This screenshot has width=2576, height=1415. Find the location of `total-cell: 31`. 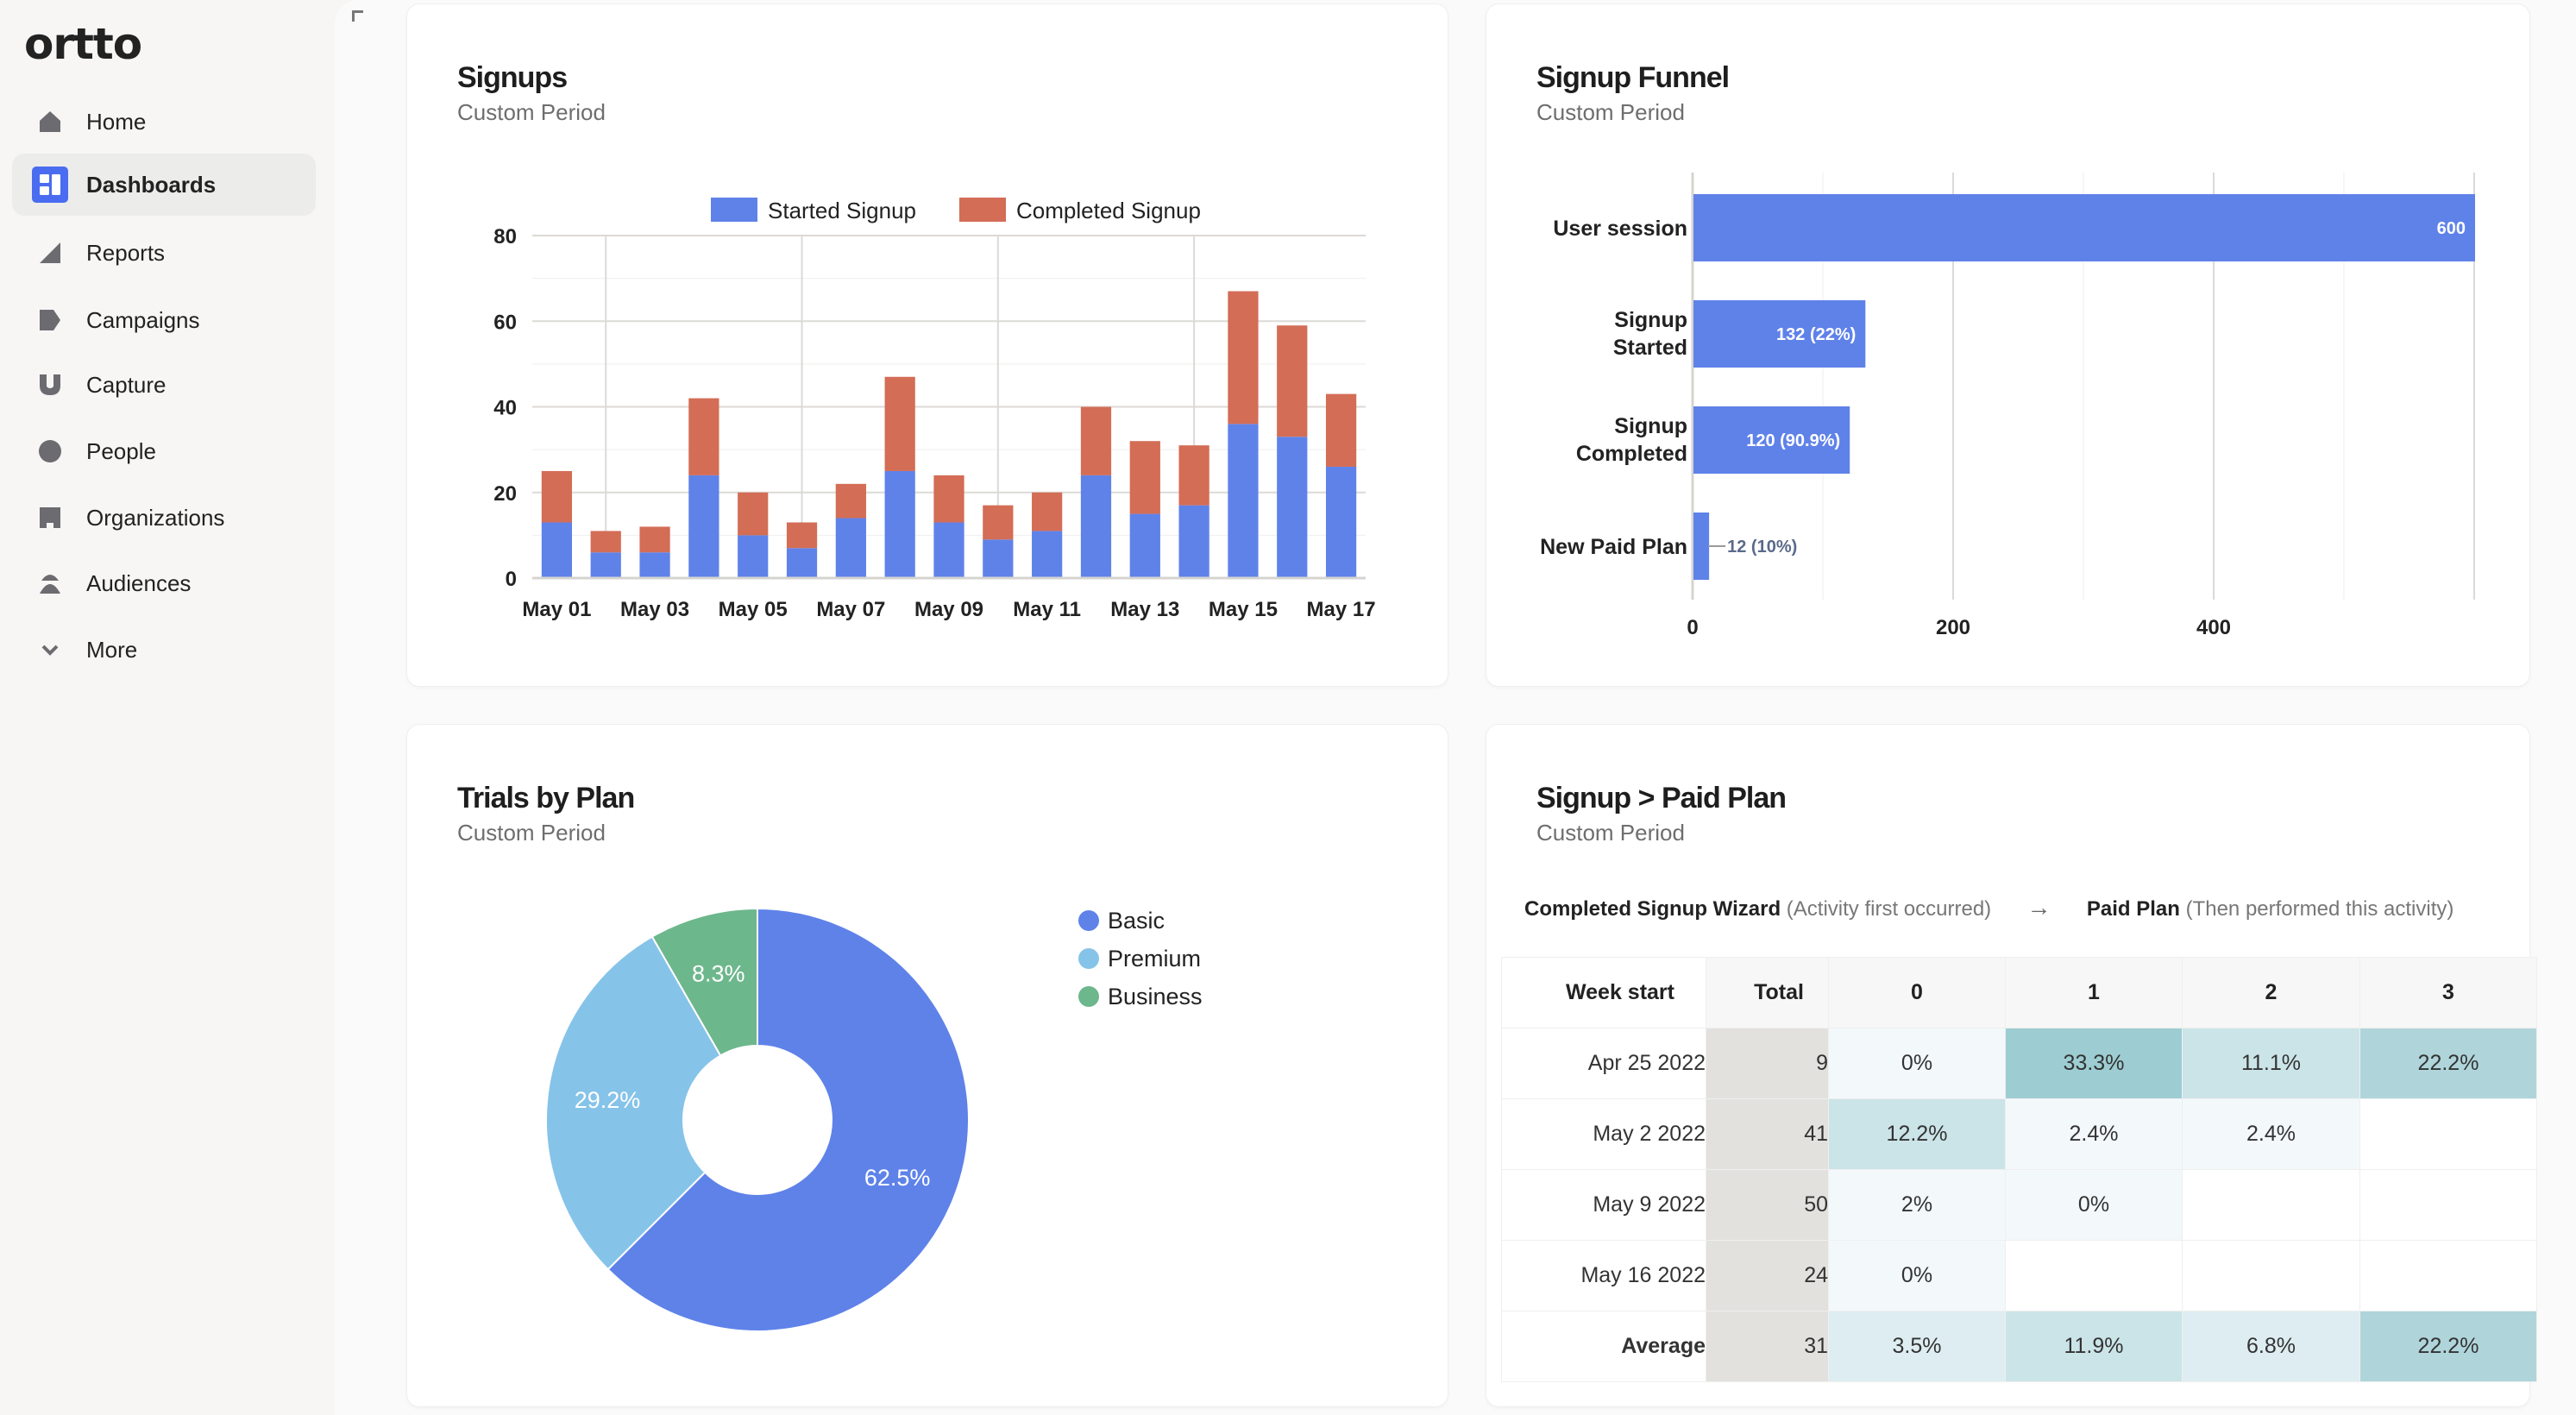

total-cell: 31 is located at coordinates (1767, 1346).